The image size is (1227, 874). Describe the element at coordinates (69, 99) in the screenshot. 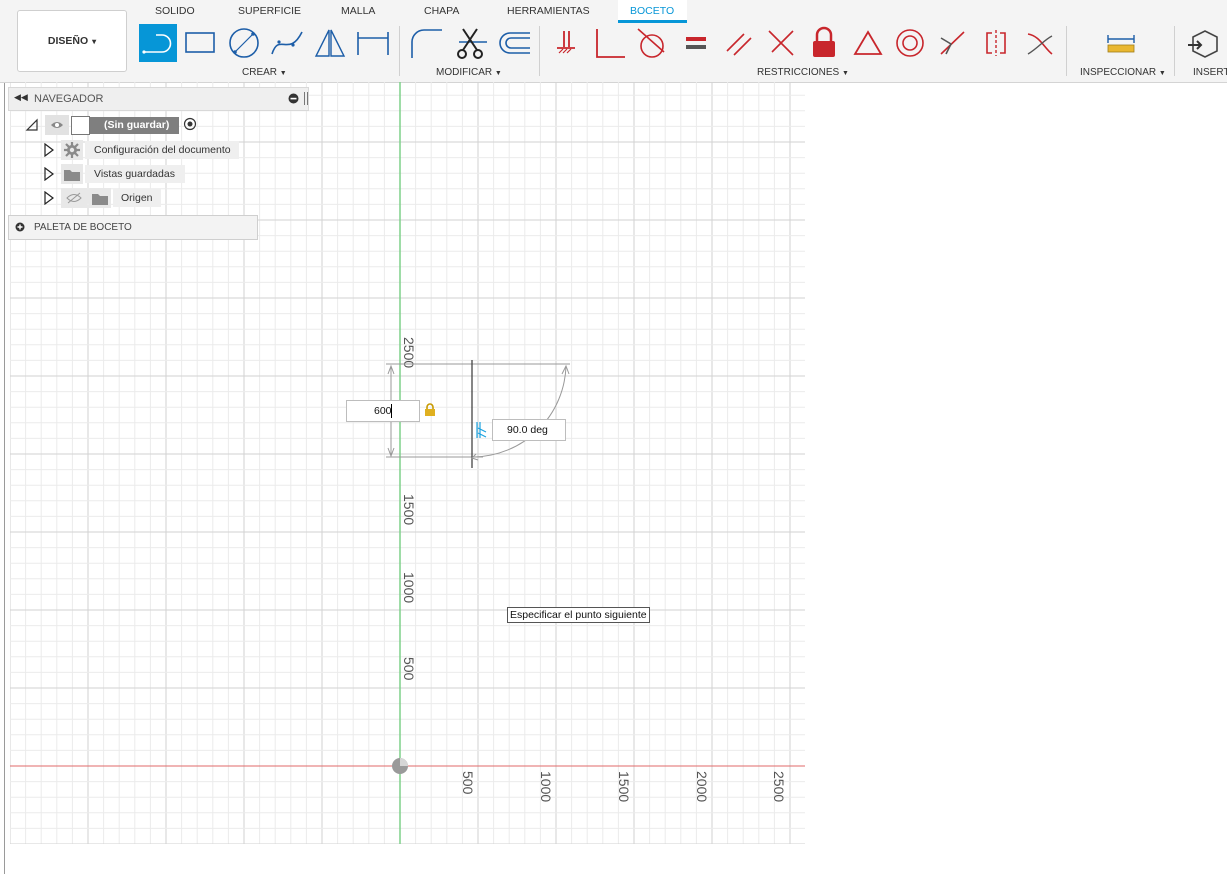

I see `navigator-title: NAVEGADOR` at that location.